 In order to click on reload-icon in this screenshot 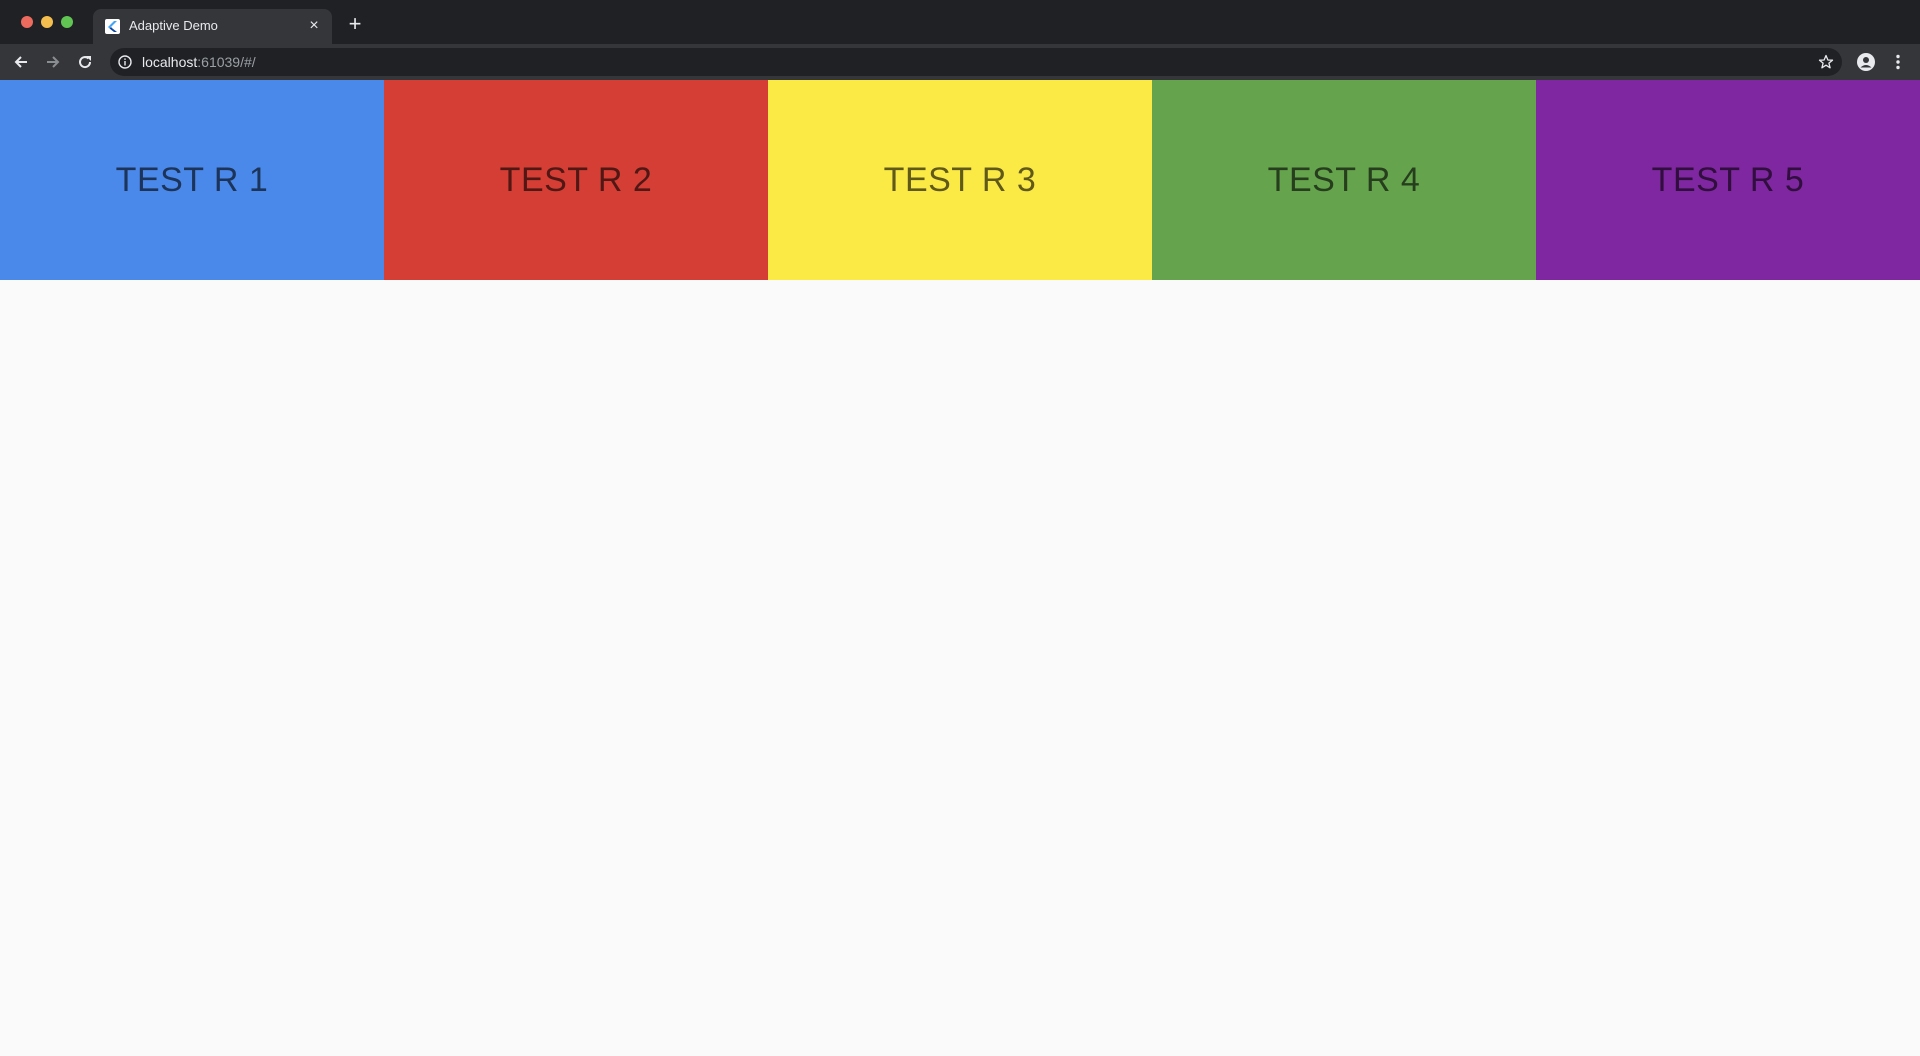, I will do `click(85, 62)`.